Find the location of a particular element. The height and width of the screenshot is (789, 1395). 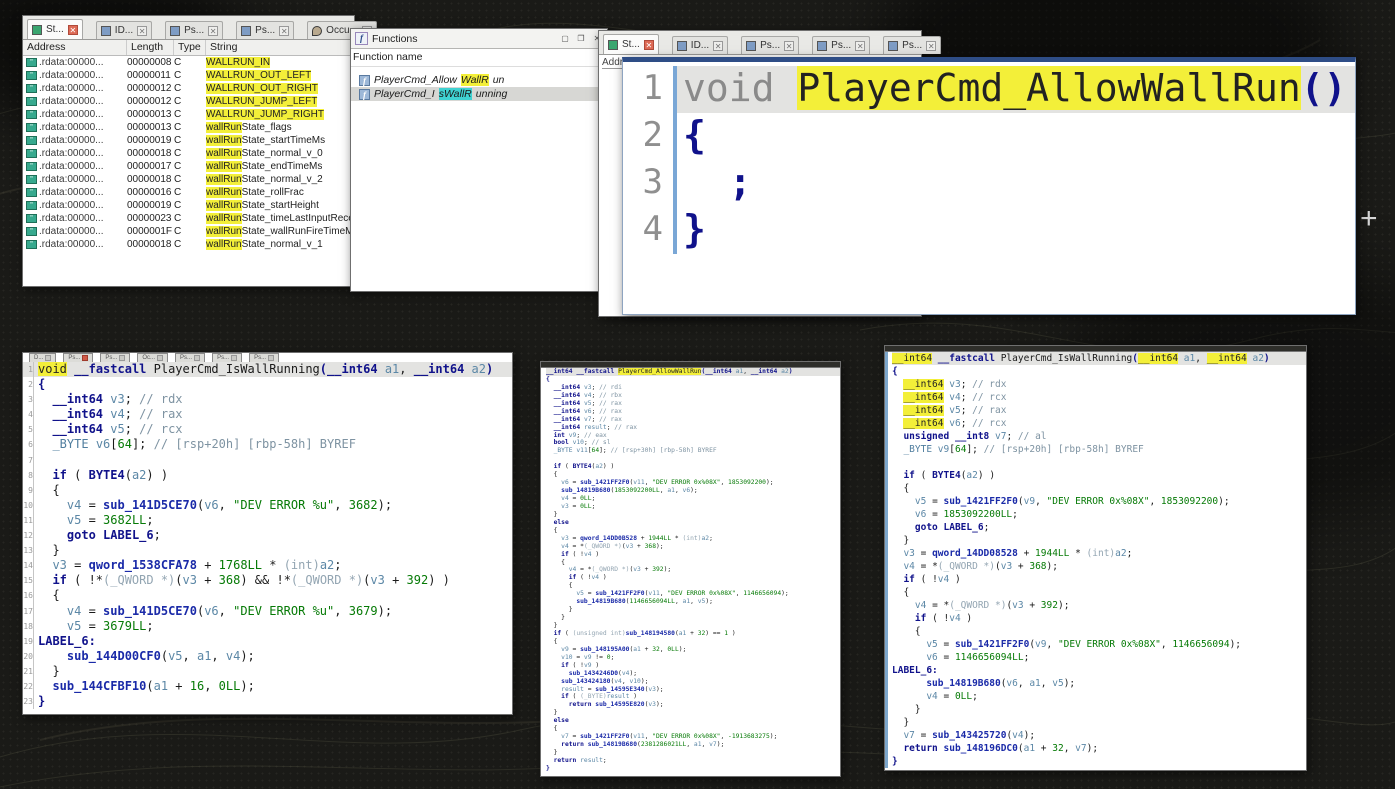

code-line: __int64 v4; // rcx is located at coordinates (1099, 397).